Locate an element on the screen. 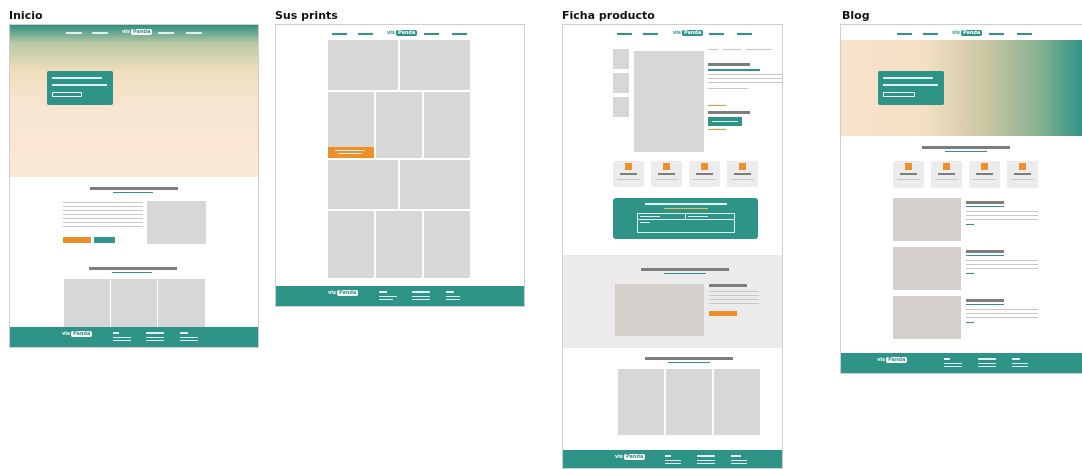 Image resolution: width=1082 pixels, height=469 pixels. option-label is located at coordinates (717, 105).